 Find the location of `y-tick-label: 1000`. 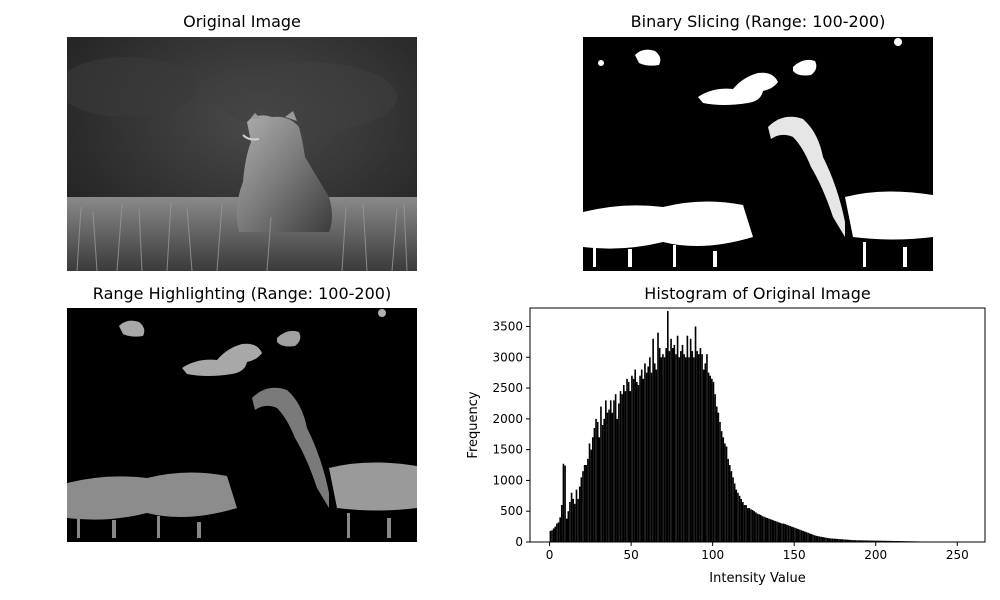

y-tick-label: 1000 is located at coordinates (507, 480).